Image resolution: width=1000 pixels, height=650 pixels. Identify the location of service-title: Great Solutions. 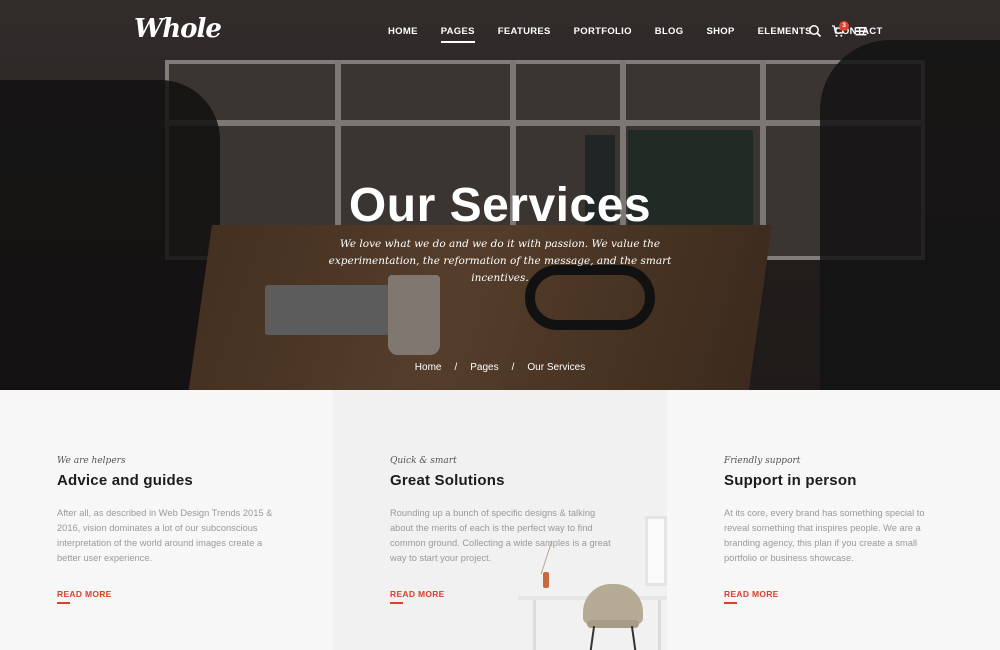
(447, 480).